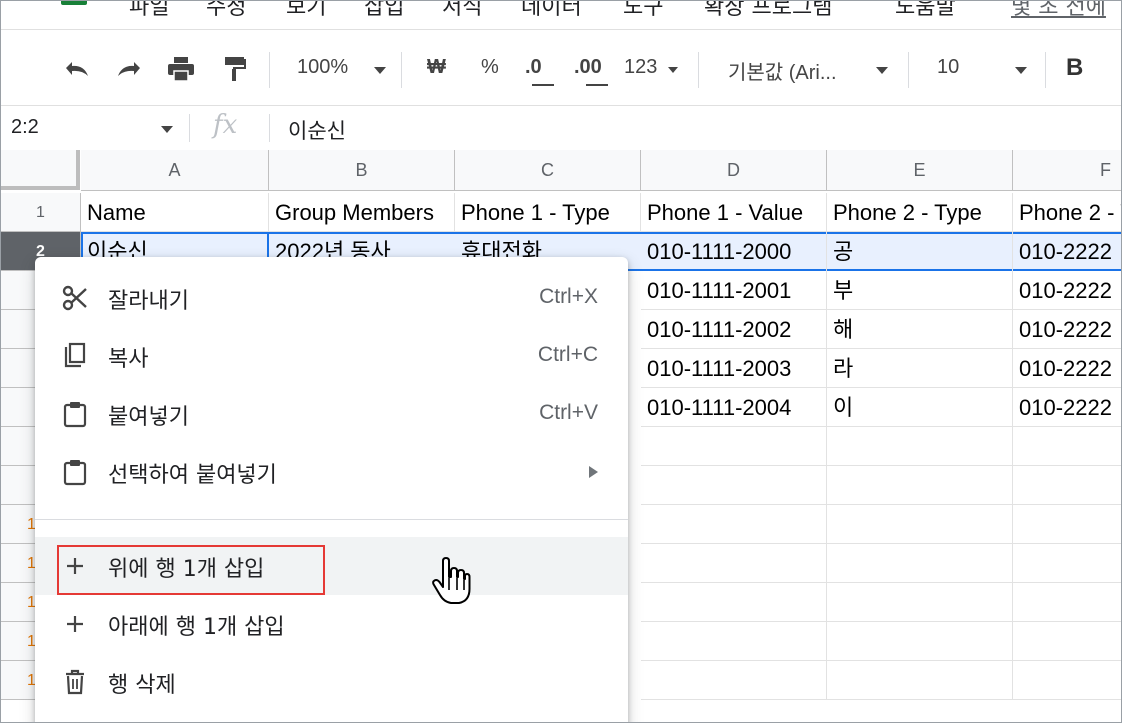 The width and height of the screenshot is (1122, 723). Describe the element at coordinates (643, 11) in the screenshot. I see `menu-tools: 도구` at that location.